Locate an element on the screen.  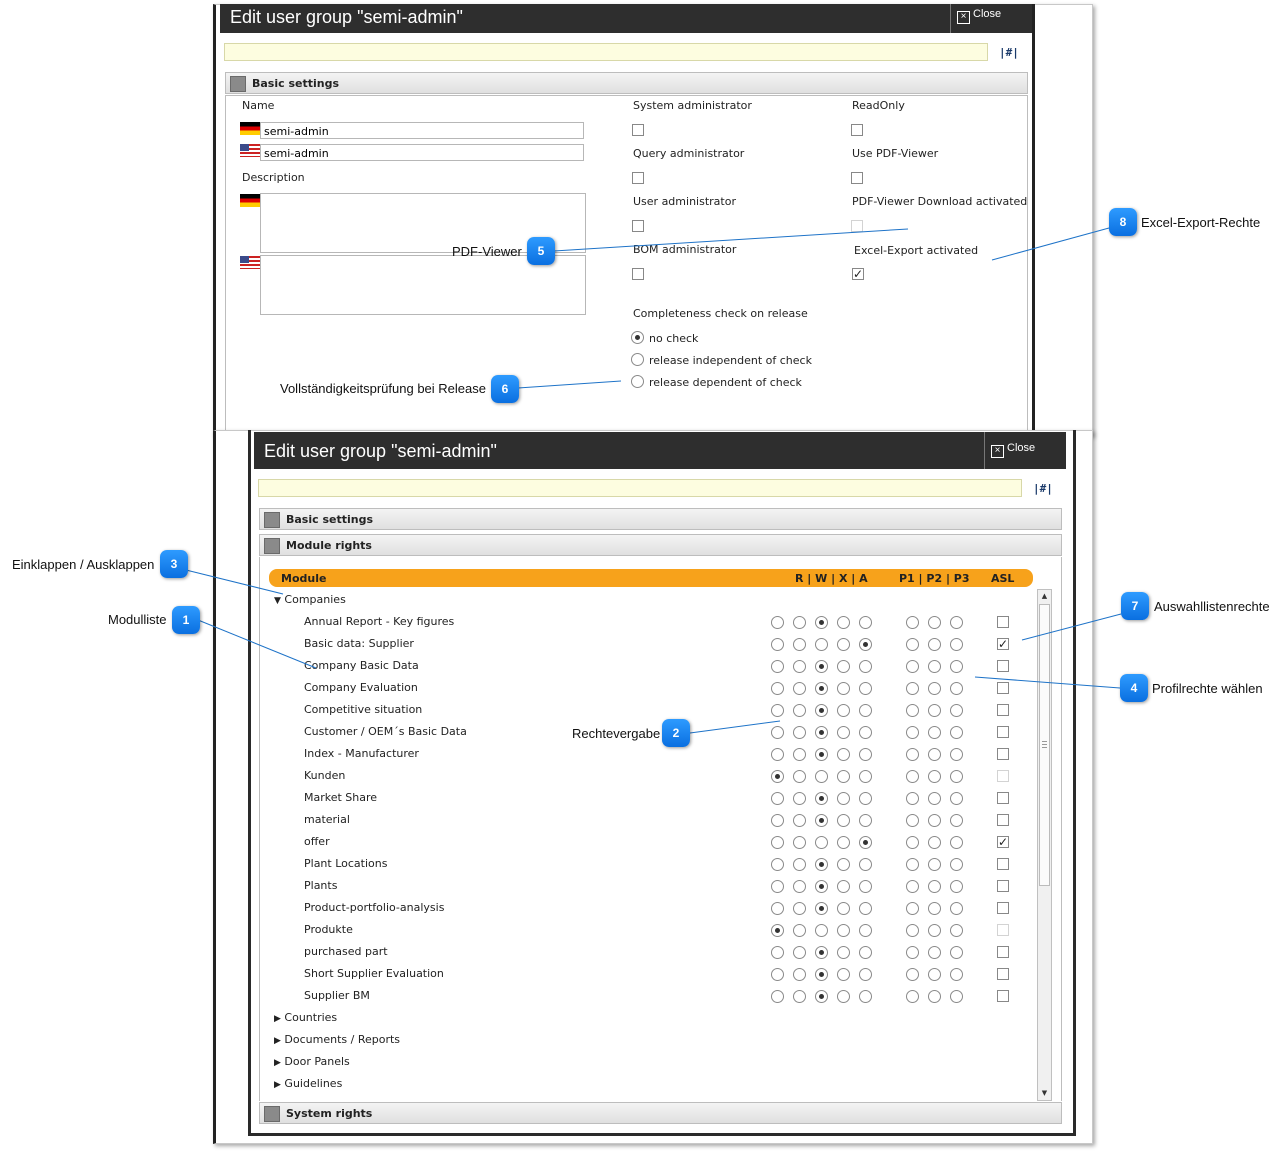
dialog2-search-field is located at coordinates (640, 488).